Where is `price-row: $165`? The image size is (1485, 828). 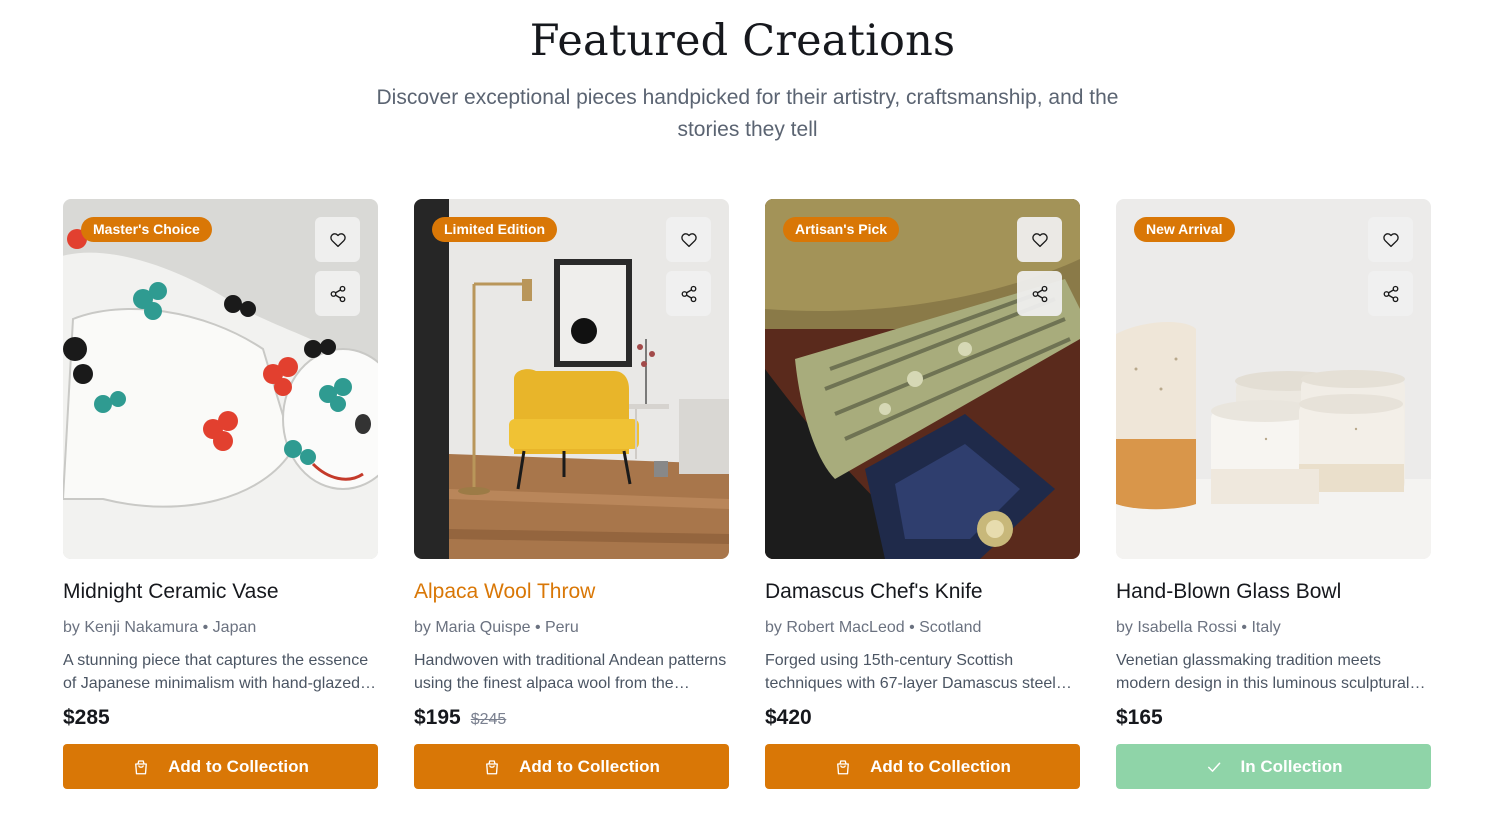
price-row: $165 is located at coordinates (1139, 718).